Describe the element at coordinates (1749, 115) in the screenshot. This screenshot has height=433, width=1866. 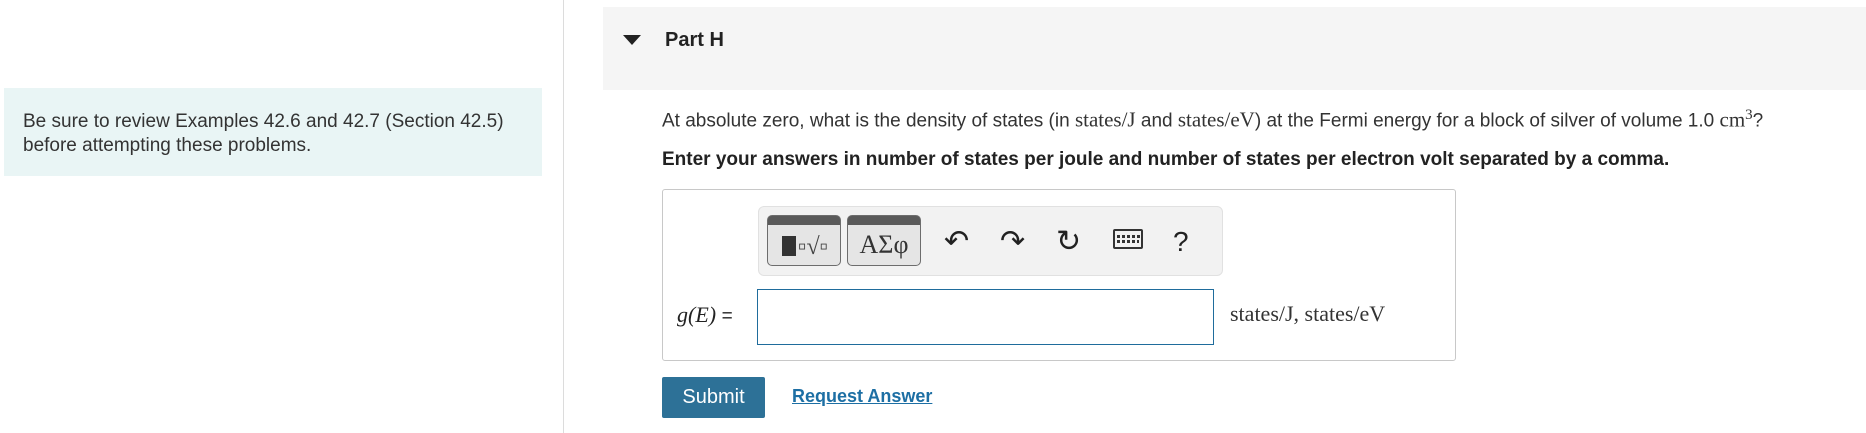
I see `volume-exponent: 3` at that location.